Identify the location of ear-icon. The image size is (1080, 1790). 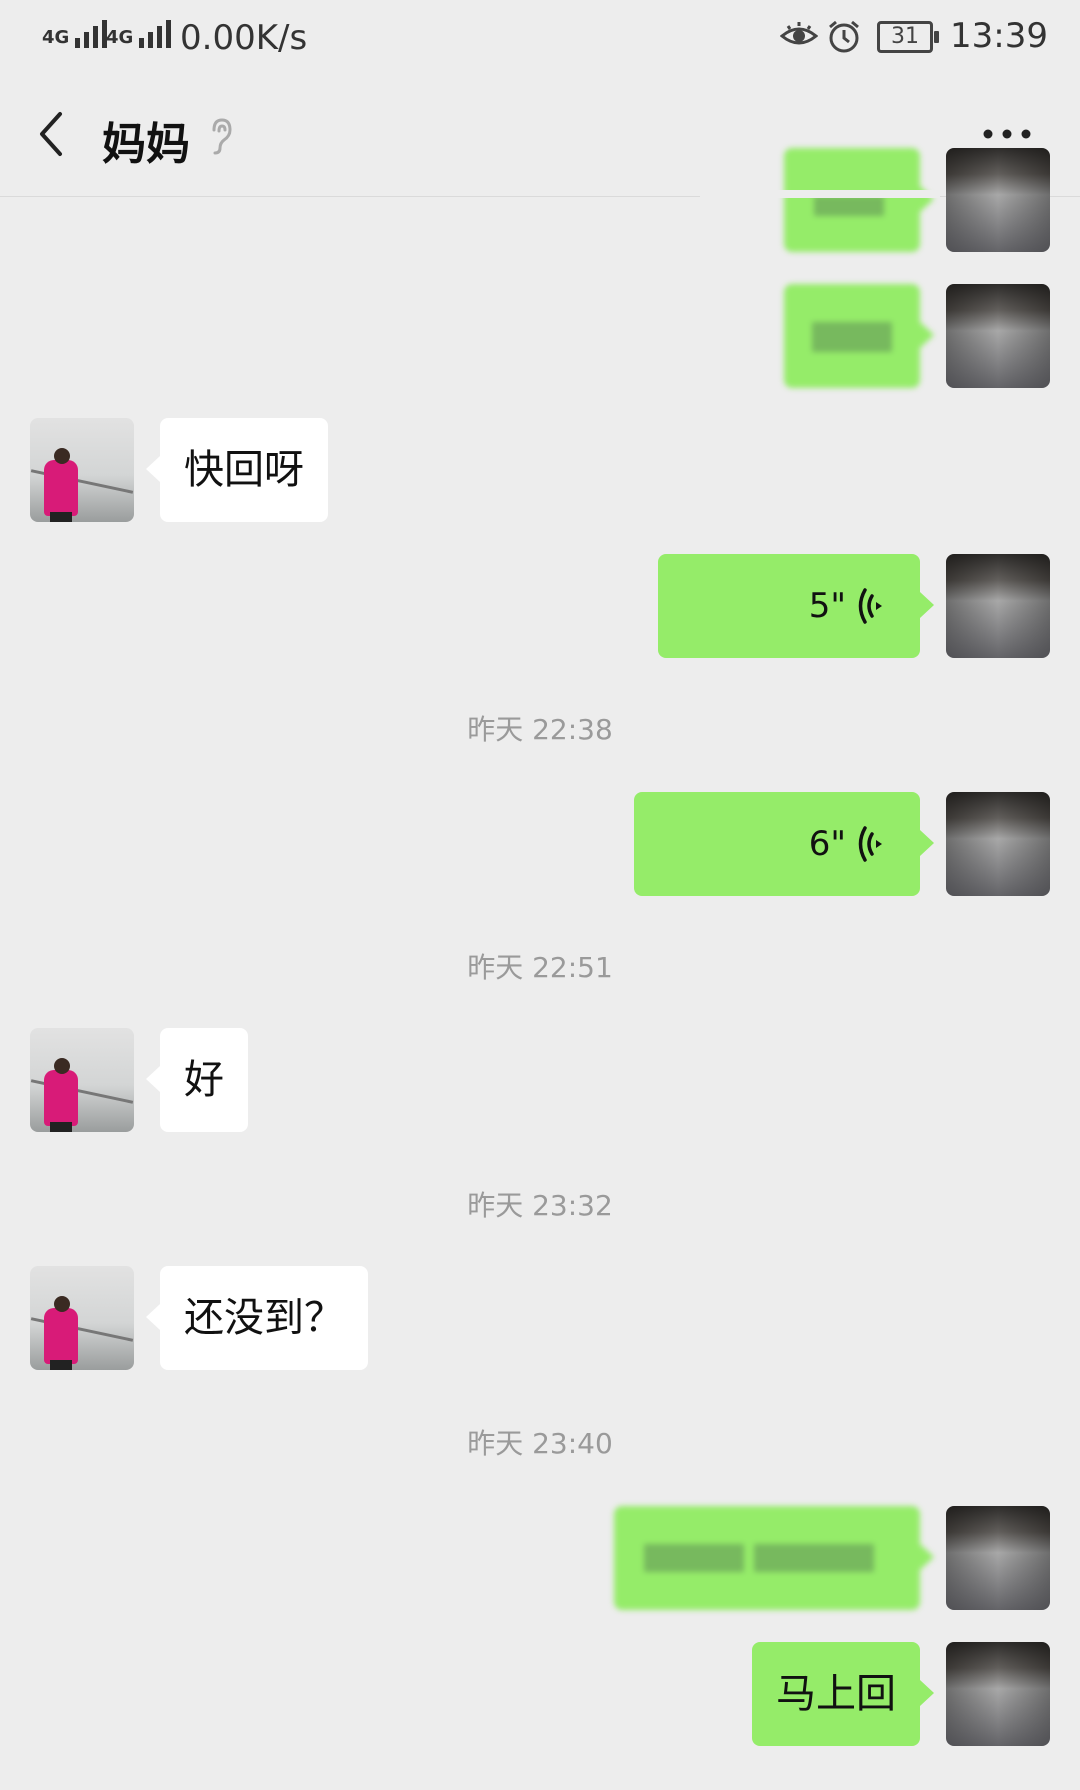
(222, 136).